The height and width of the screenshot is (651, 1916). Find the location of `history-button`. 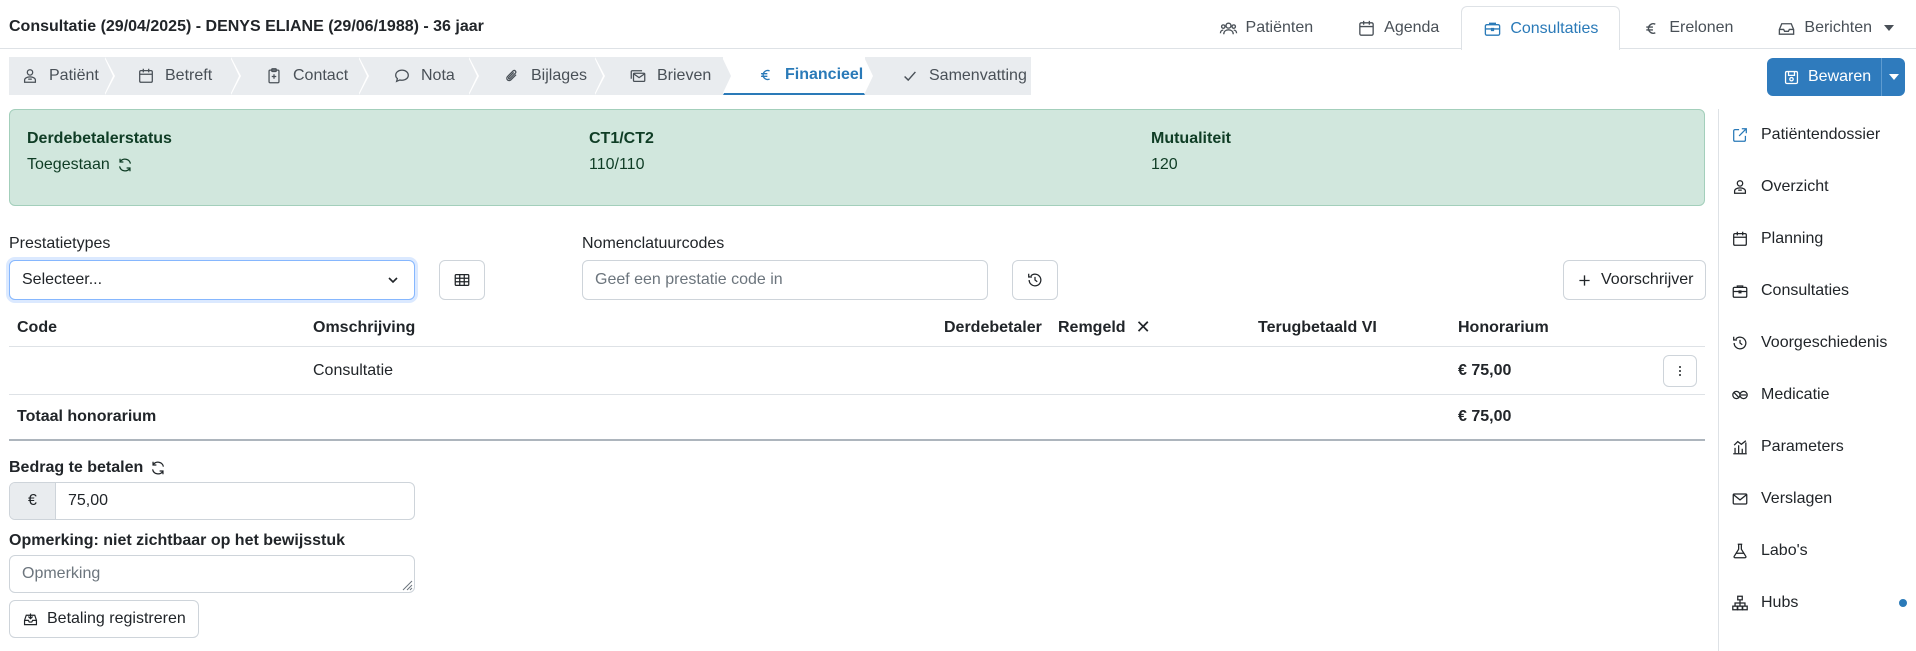

history-button is located at coordinates (1035, 280).